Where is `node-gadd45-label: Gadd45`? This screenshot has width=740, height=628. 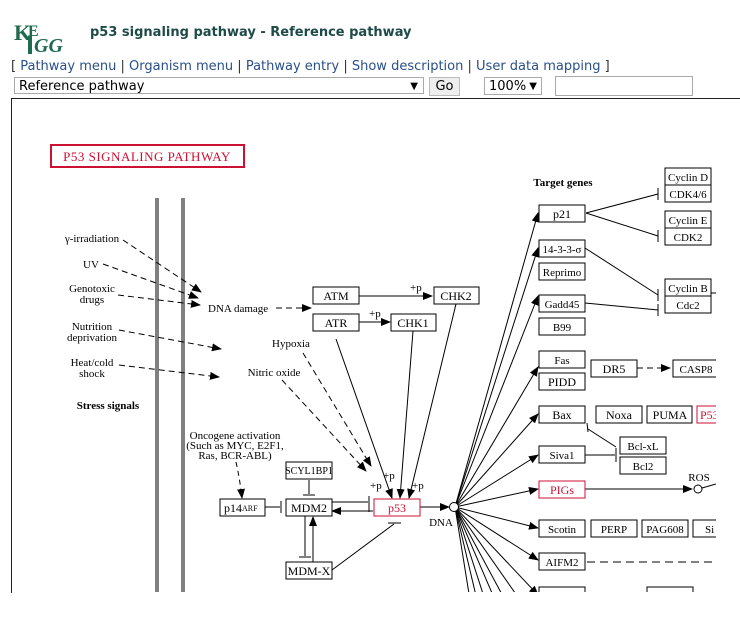
node-gadd45-label: Gadd45 is located at coordinates (562, 305).